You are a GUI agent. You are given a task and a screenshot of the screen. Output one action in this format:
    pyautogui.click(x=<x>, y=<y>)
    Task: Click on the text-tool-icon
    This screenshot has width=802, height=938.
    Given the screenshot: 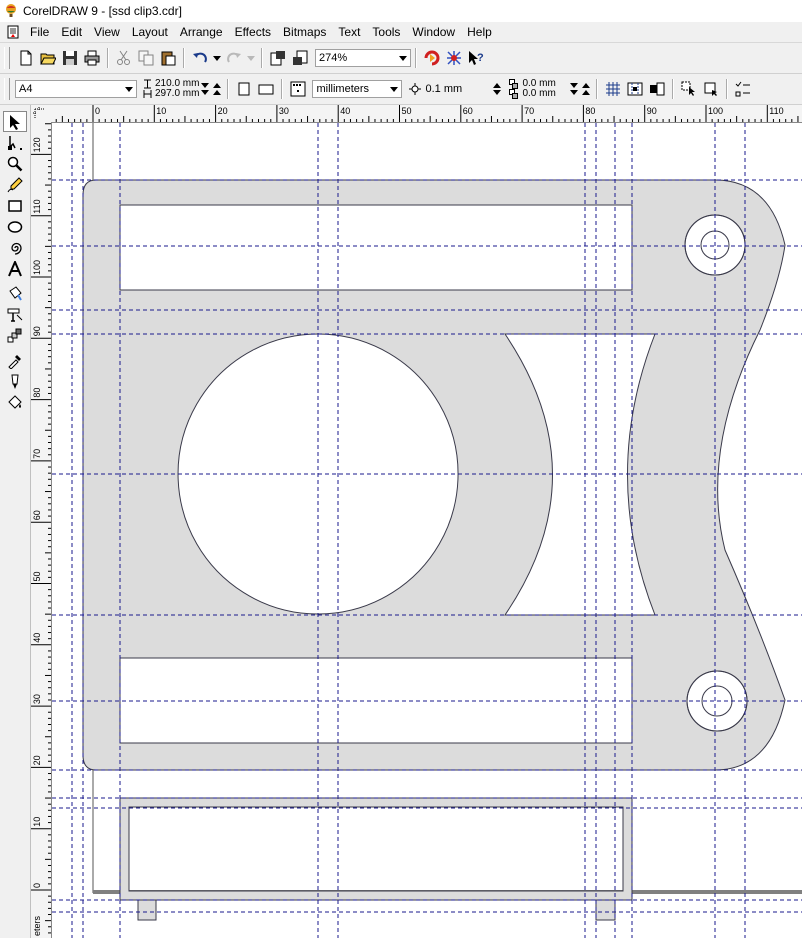 What is the action you would take?
    pyautogui.click(x=15, y=268)
    